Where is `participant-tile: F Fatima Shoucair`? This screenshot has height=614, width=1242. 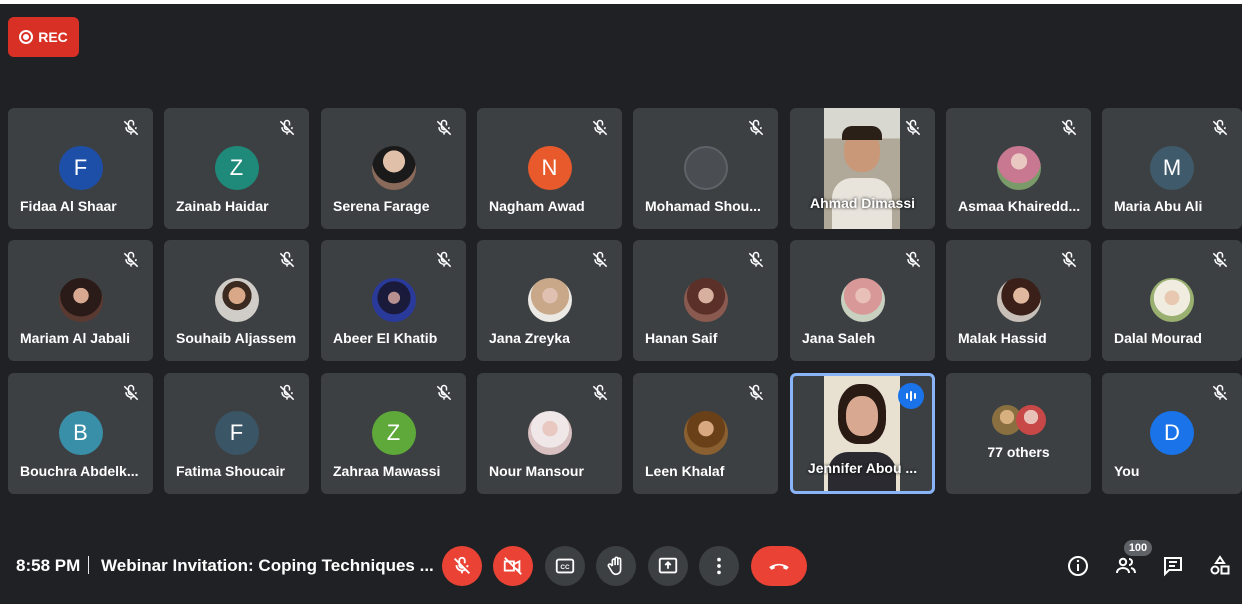 participant-tile: F Fatima Shoucair is located at coordinates (236, 433).